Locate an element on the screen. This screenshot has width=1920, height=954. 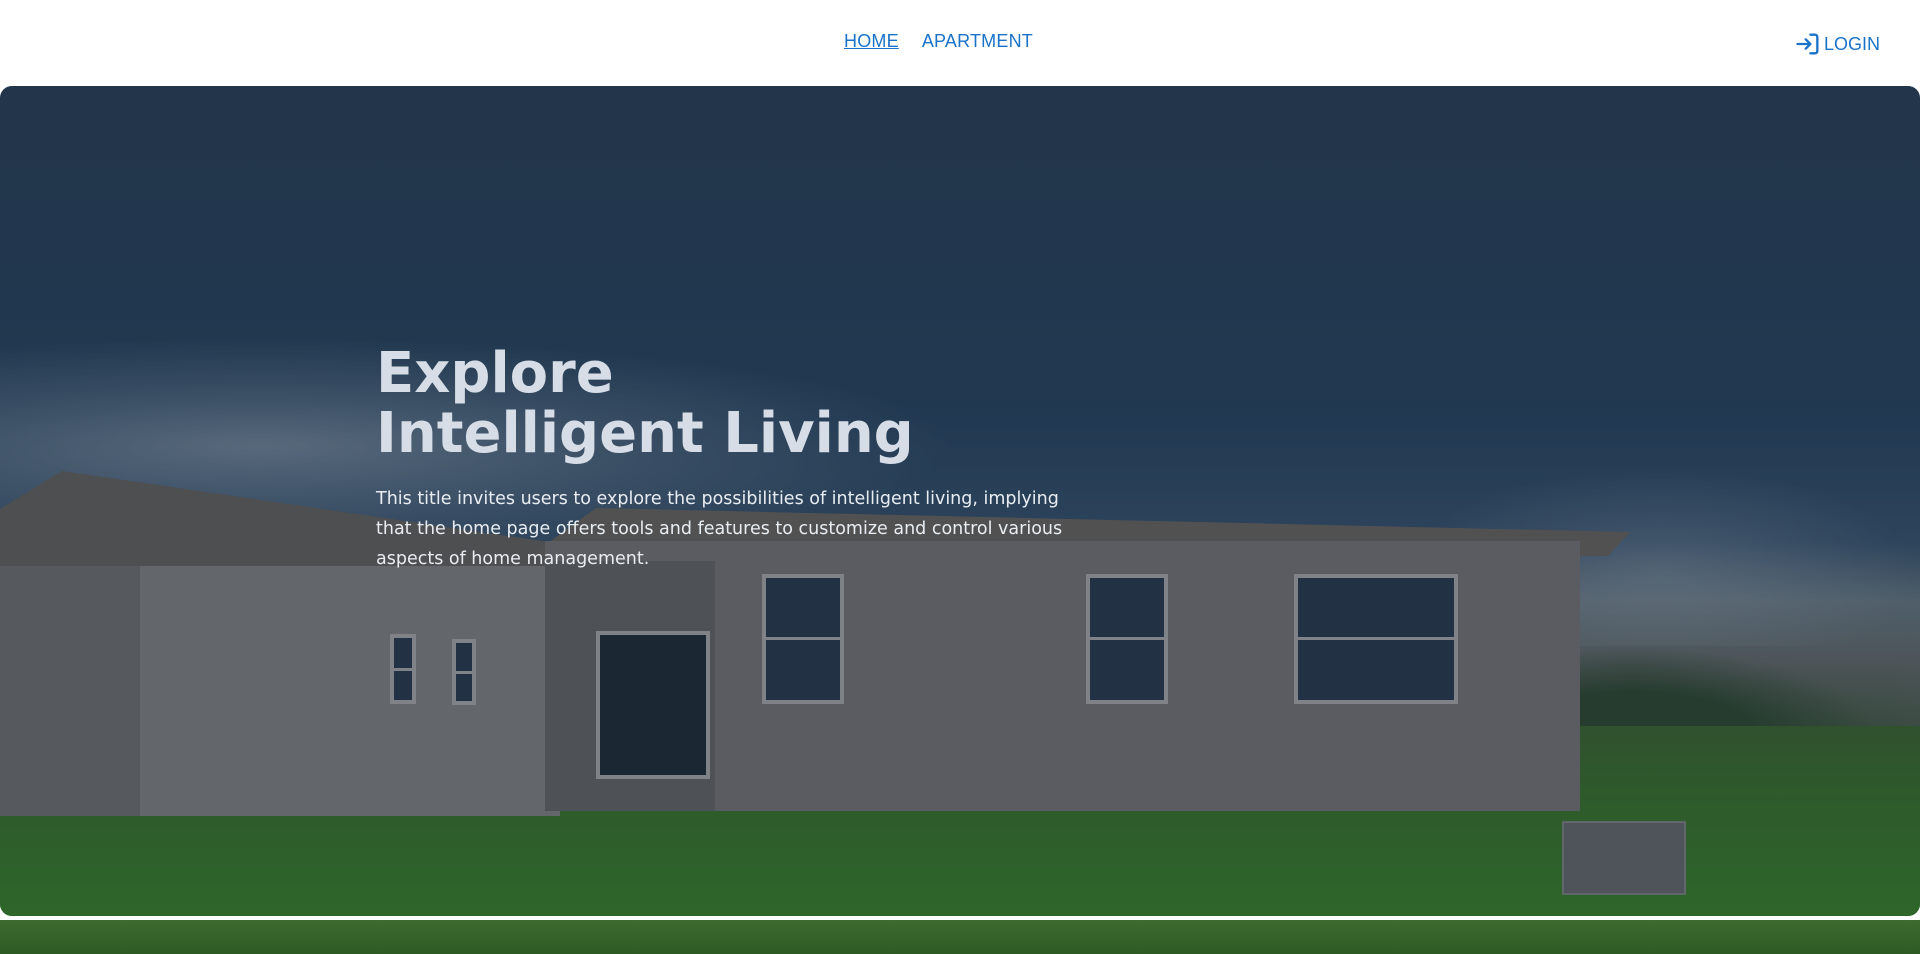
top-navbar: HOME APARTMENT LOGIN is located at coordinates (960, 43).